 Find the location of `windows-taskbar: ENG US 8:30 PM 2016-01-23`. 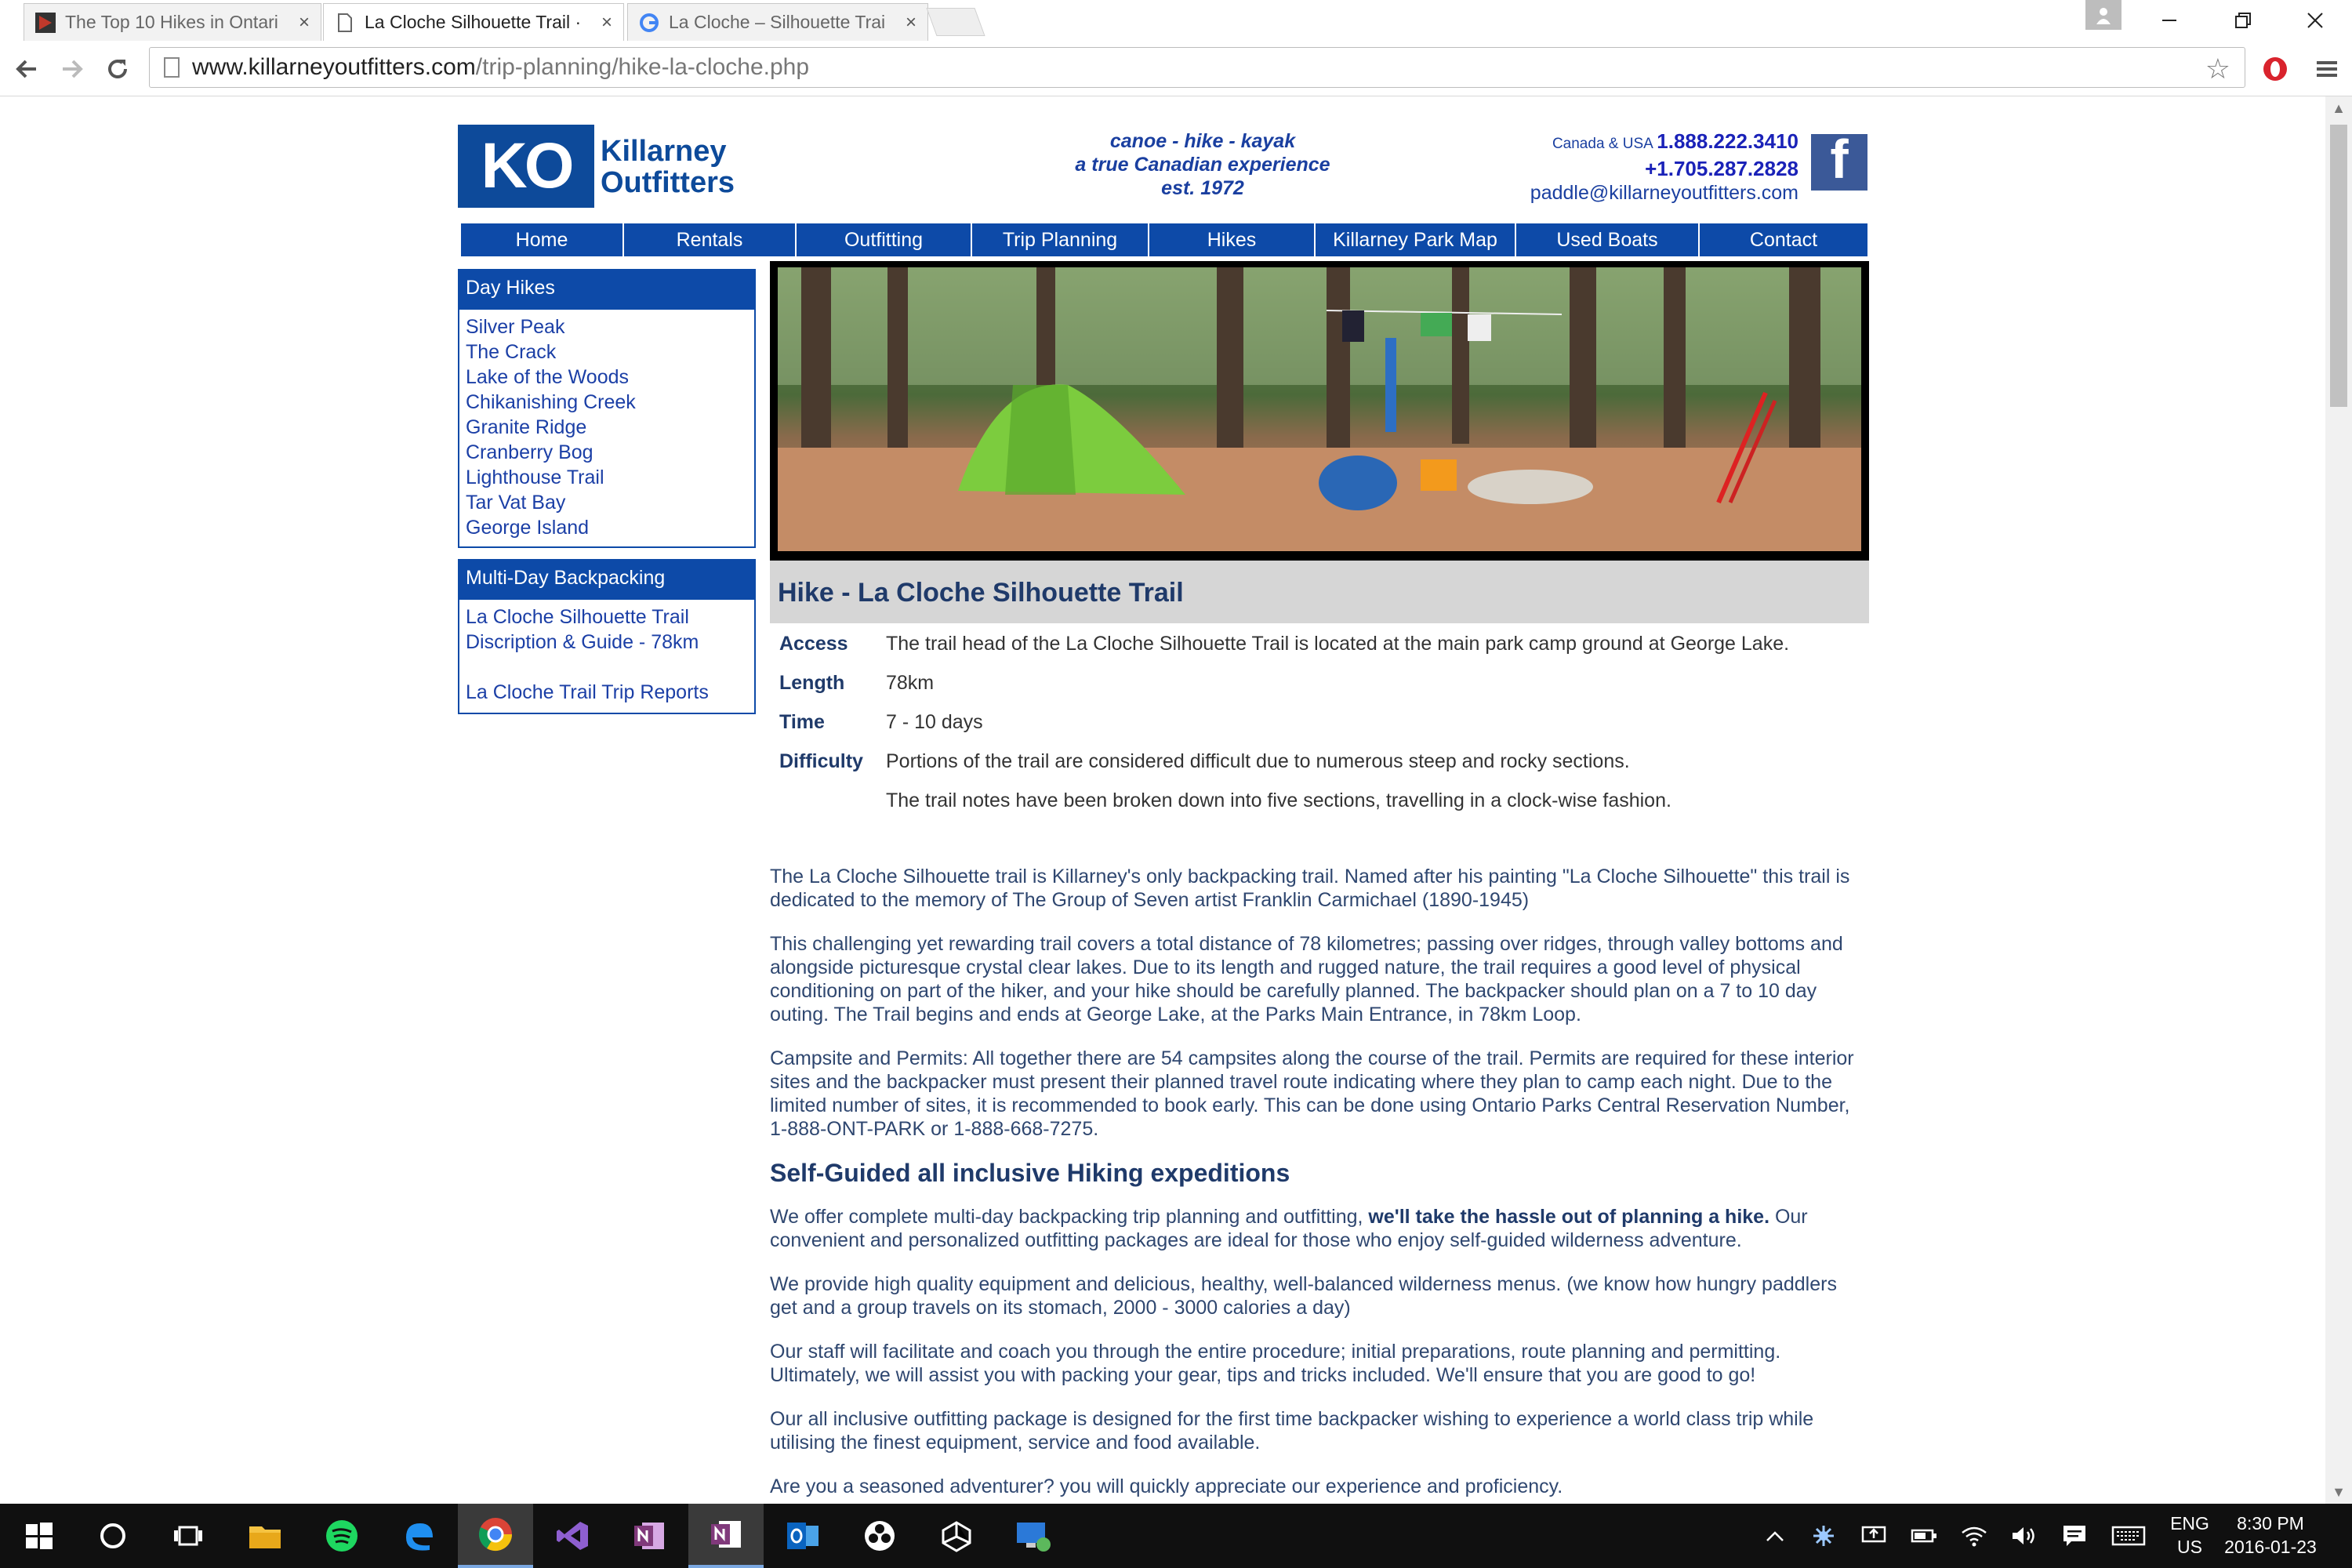

windows-taskbar: ENG US 8:30 PM 2016-01-23 is located at coordinates (1176, 1536).